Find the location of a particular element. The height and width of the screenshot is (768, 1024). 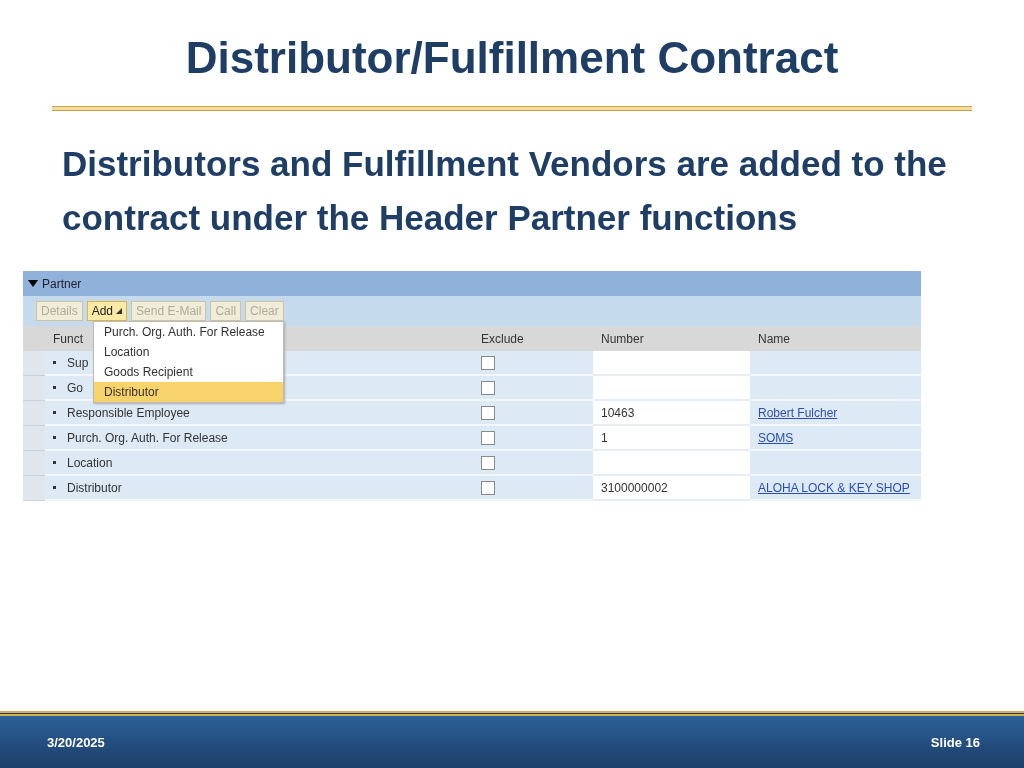

function-text: Responsible Employee is located at coordinates (128, 412).